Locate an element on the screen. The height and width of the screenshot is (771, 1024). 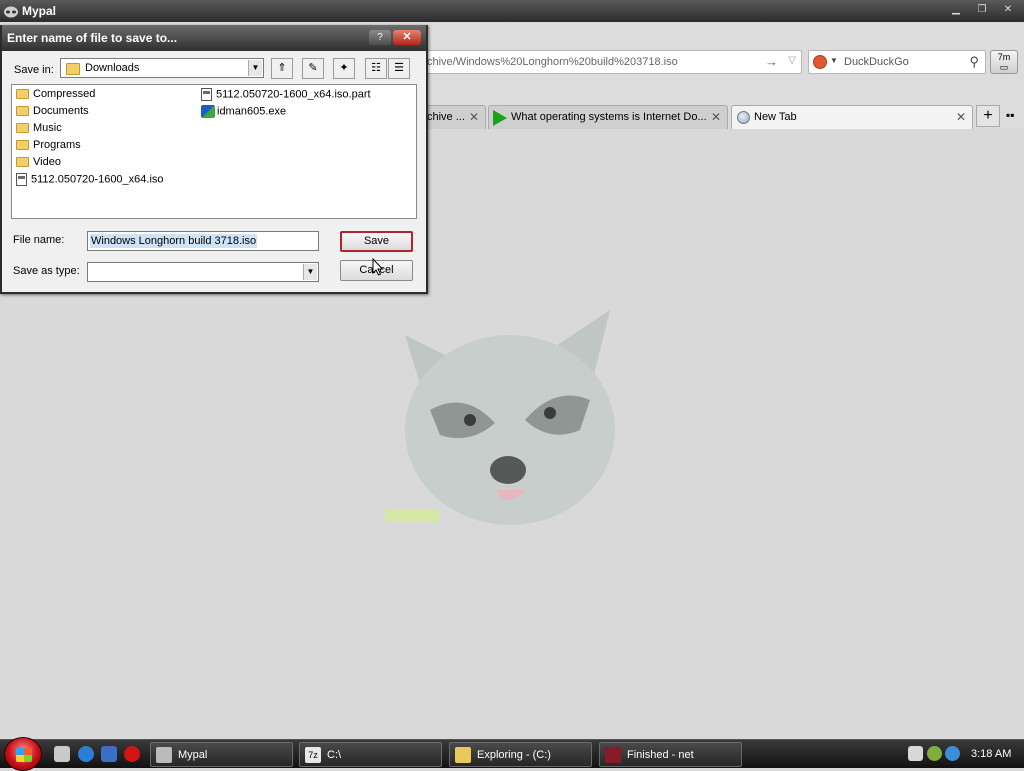
opera-icon is located at coordinates (132, 754).